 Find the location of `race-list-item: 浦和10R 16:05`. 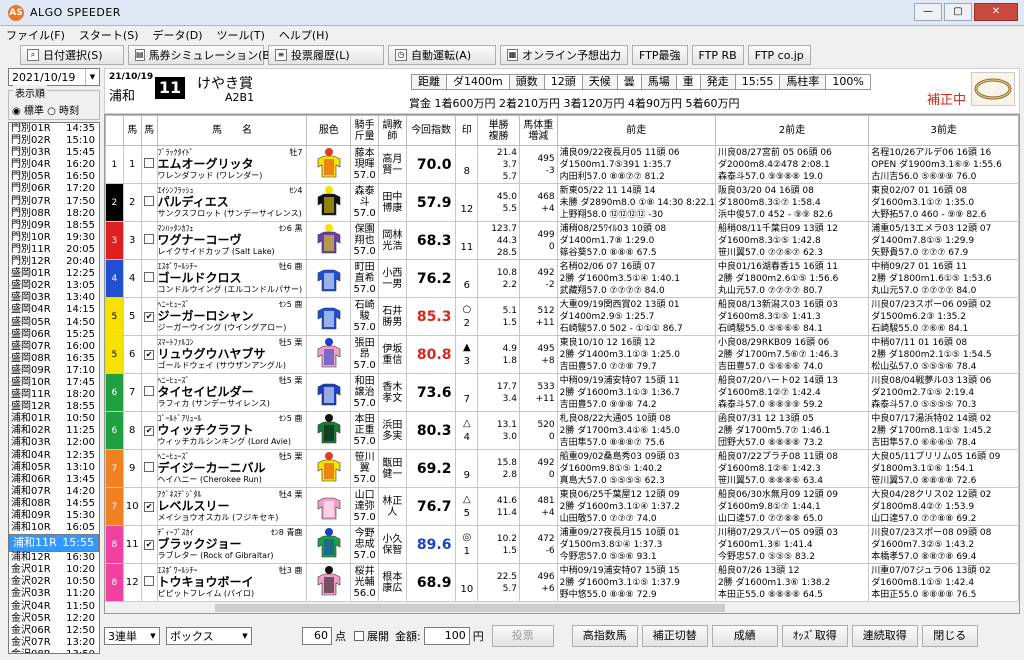

race-list-item: 浦和10R 16:05 is located at coordinates (54, 528).